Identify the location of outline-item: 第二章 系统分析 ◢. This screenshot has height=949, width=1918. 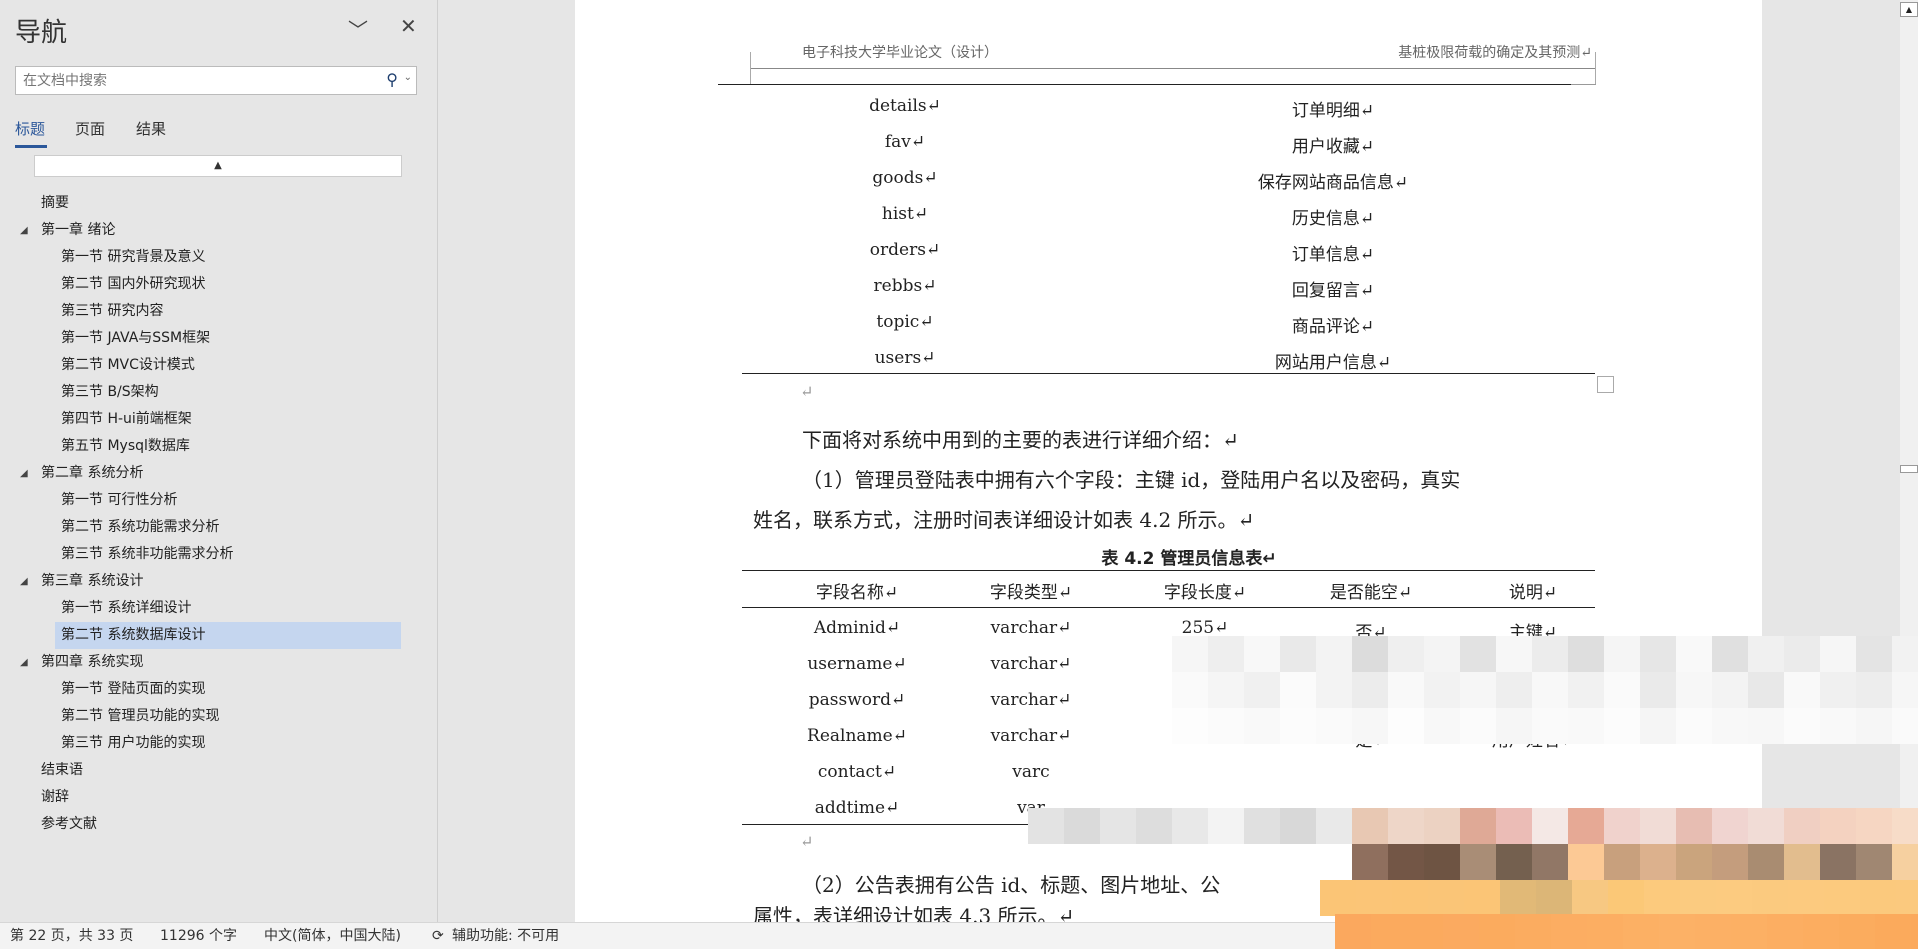
(200, 473).